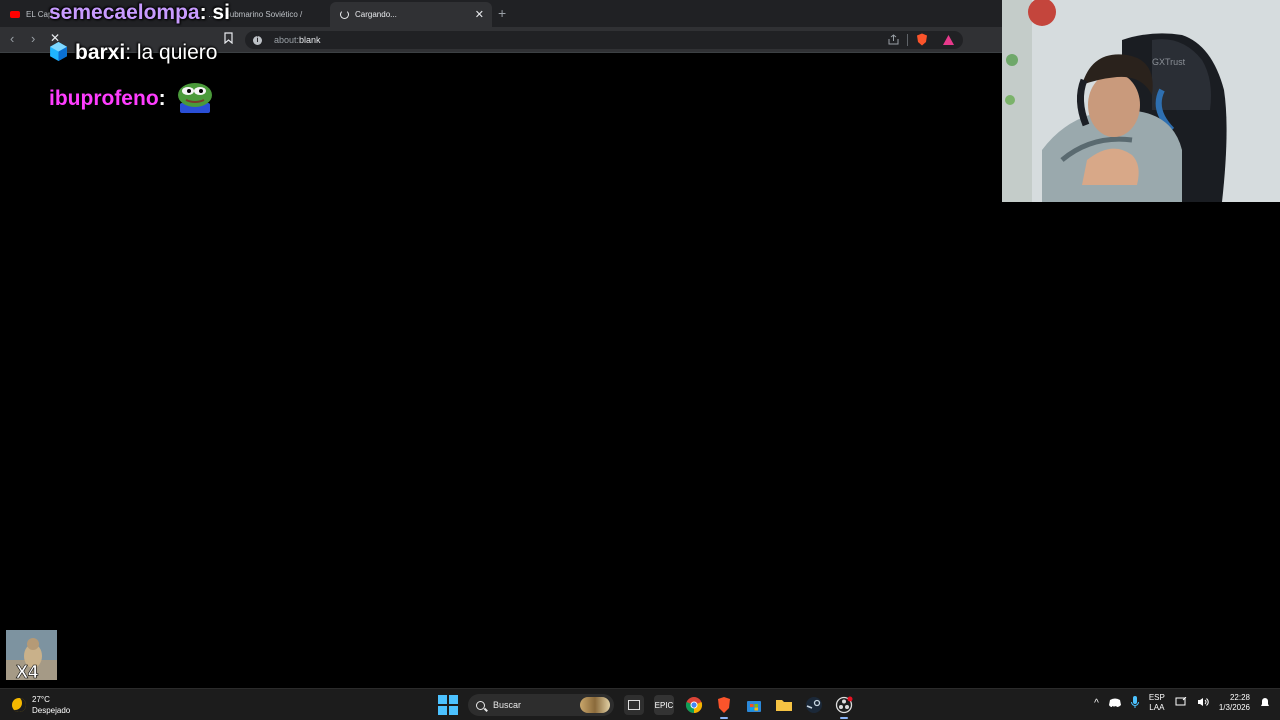 The width and height of the screenshot is (1280, 720). I want to click on mic-glyph, so click(1134, 702).